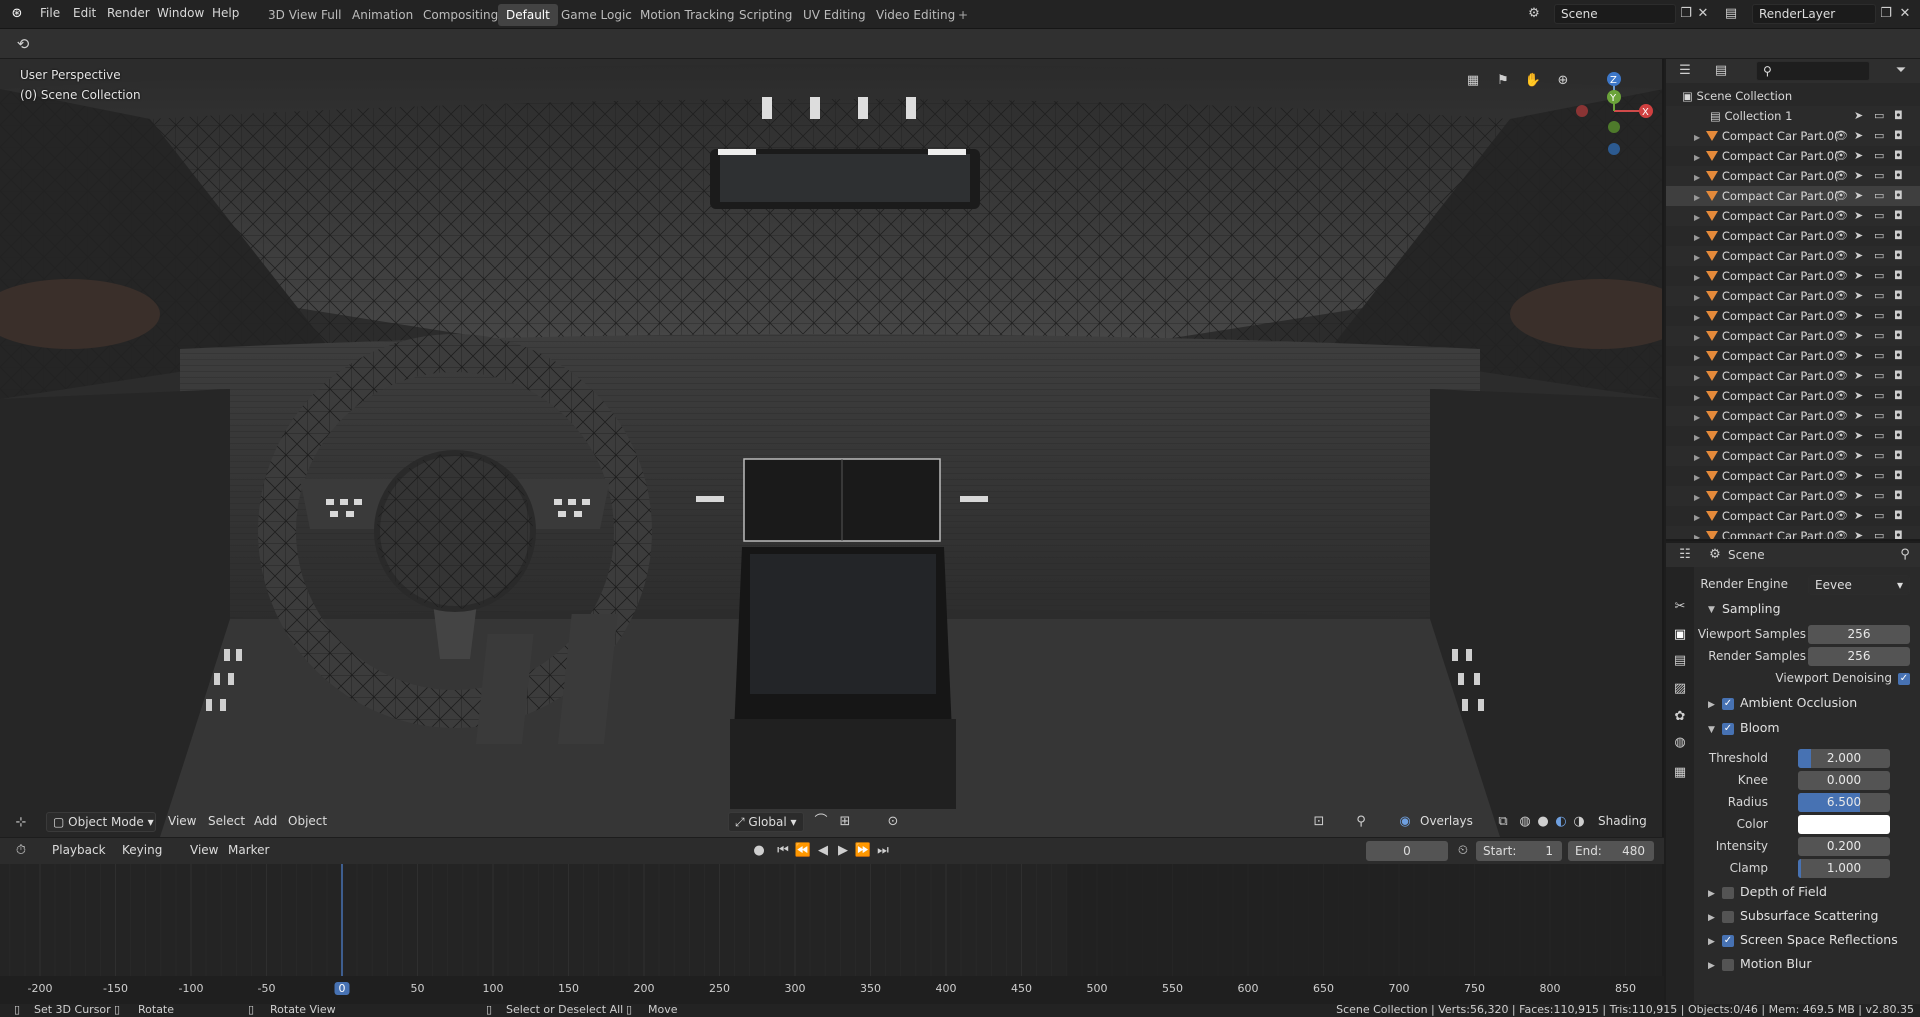 This screenshot has height=1017, width=1920. I want to click on material-shading-icon: ◐, so click(1561, 822).